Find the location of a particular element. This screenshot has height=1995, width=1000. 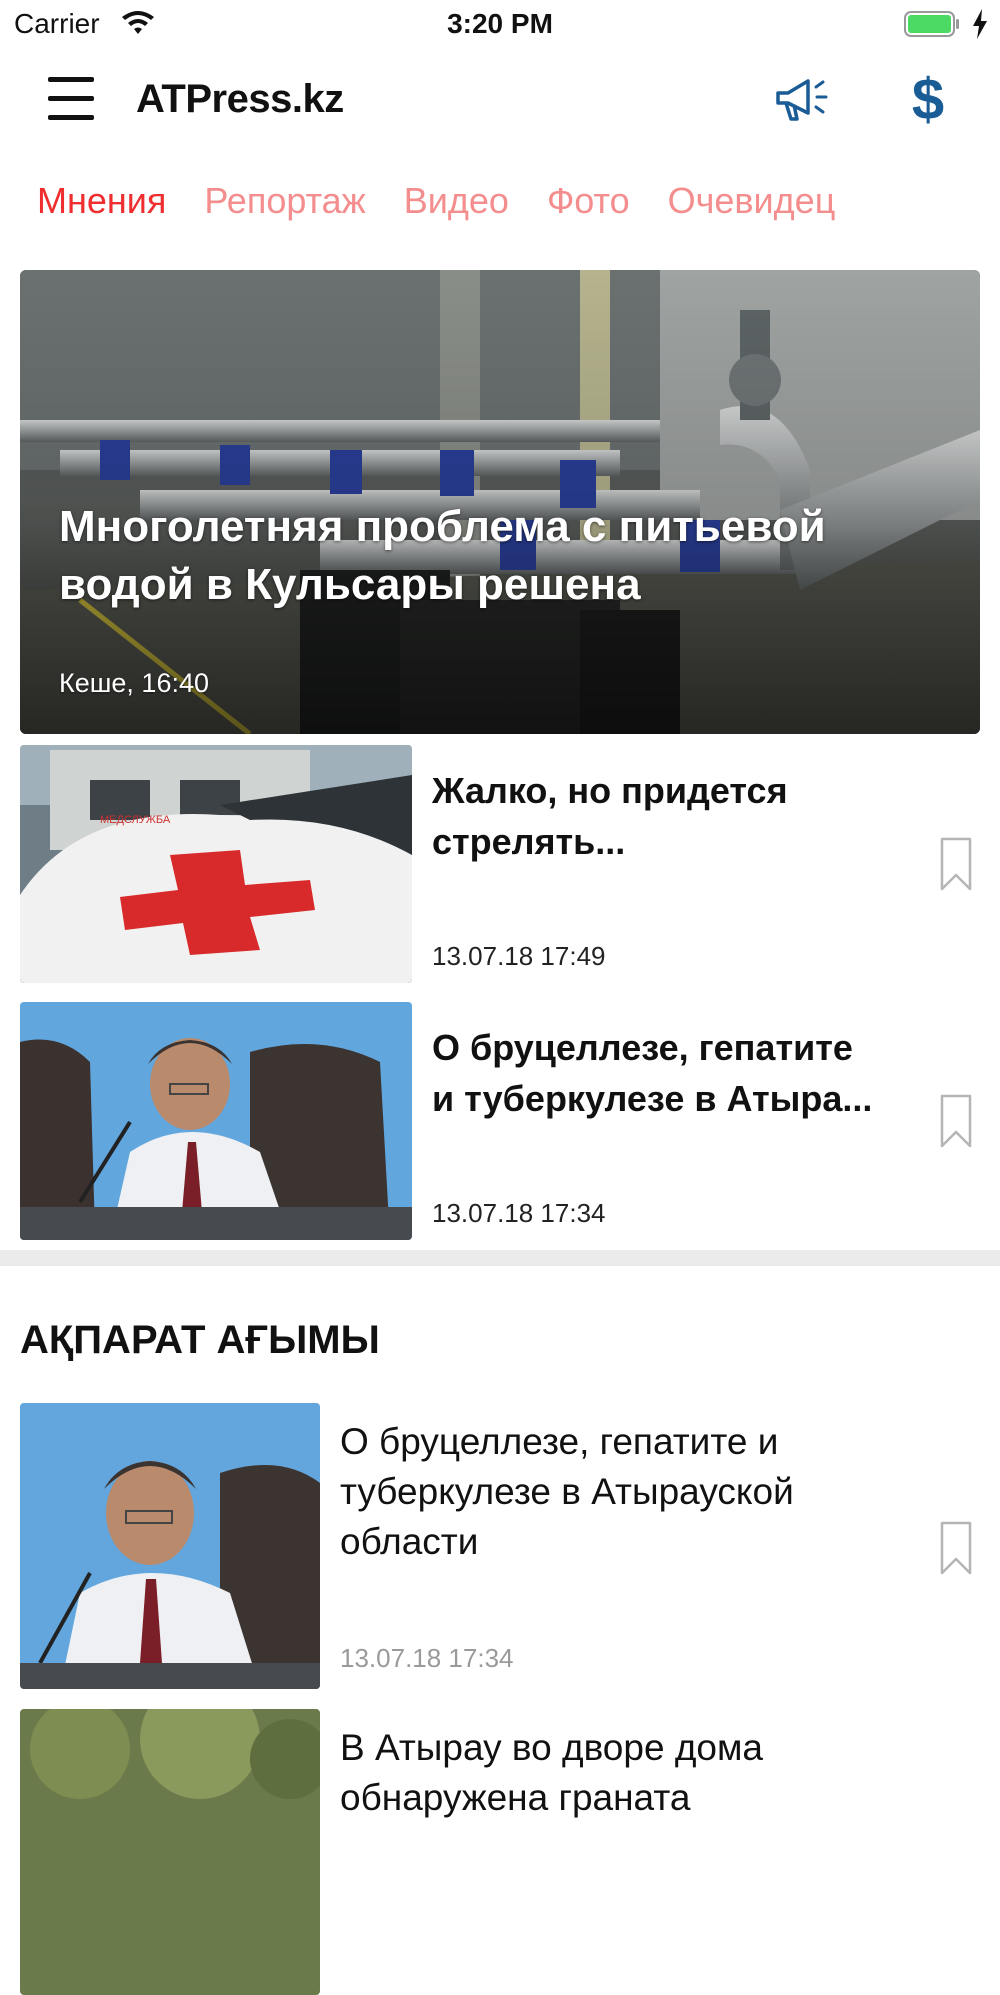

battery-icon is located at coordinates (931, 24).